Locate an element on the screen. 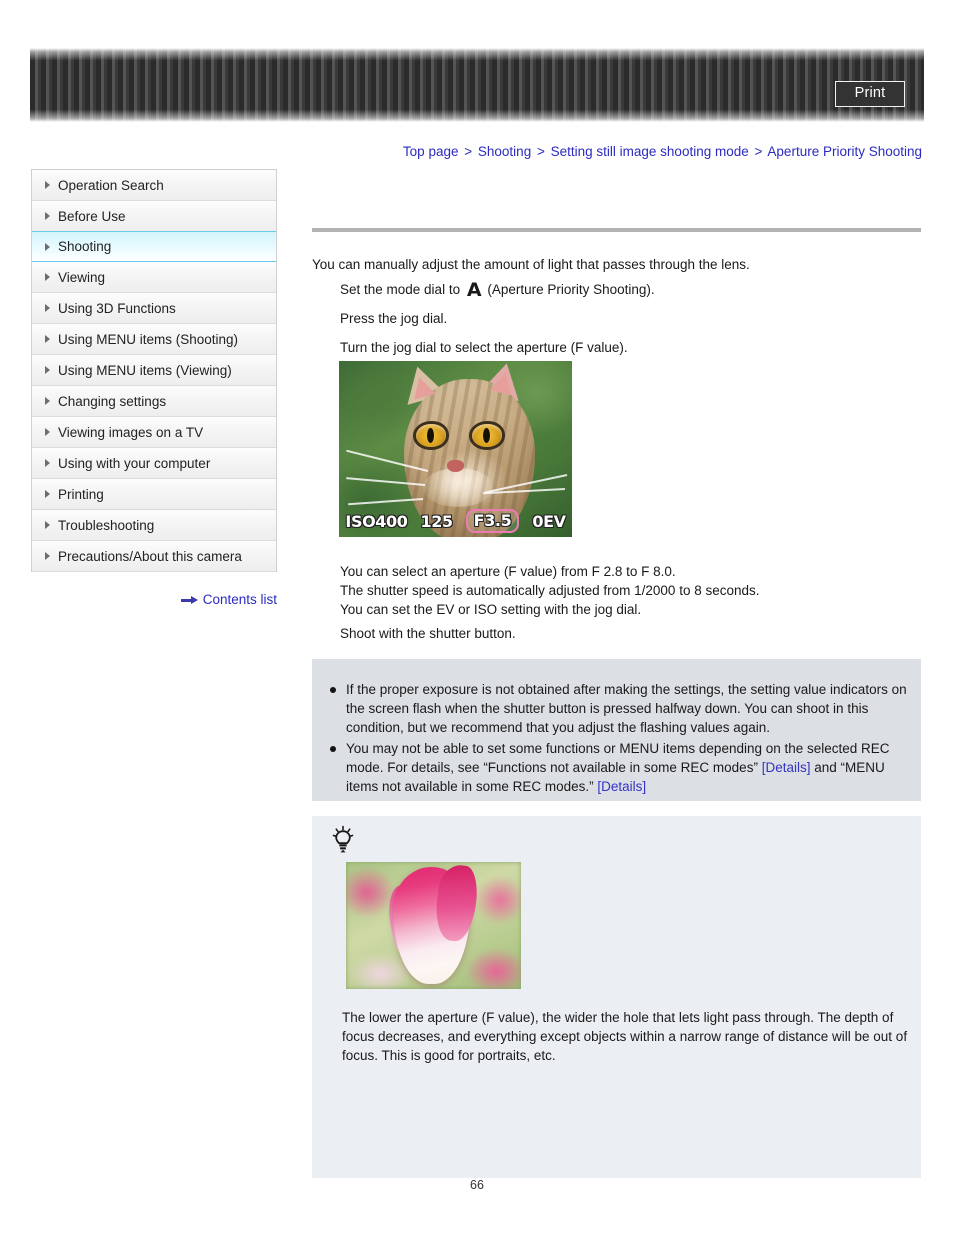  step-text-post: (Aperture Priority Shooting). is located at coordinates (571, 289).